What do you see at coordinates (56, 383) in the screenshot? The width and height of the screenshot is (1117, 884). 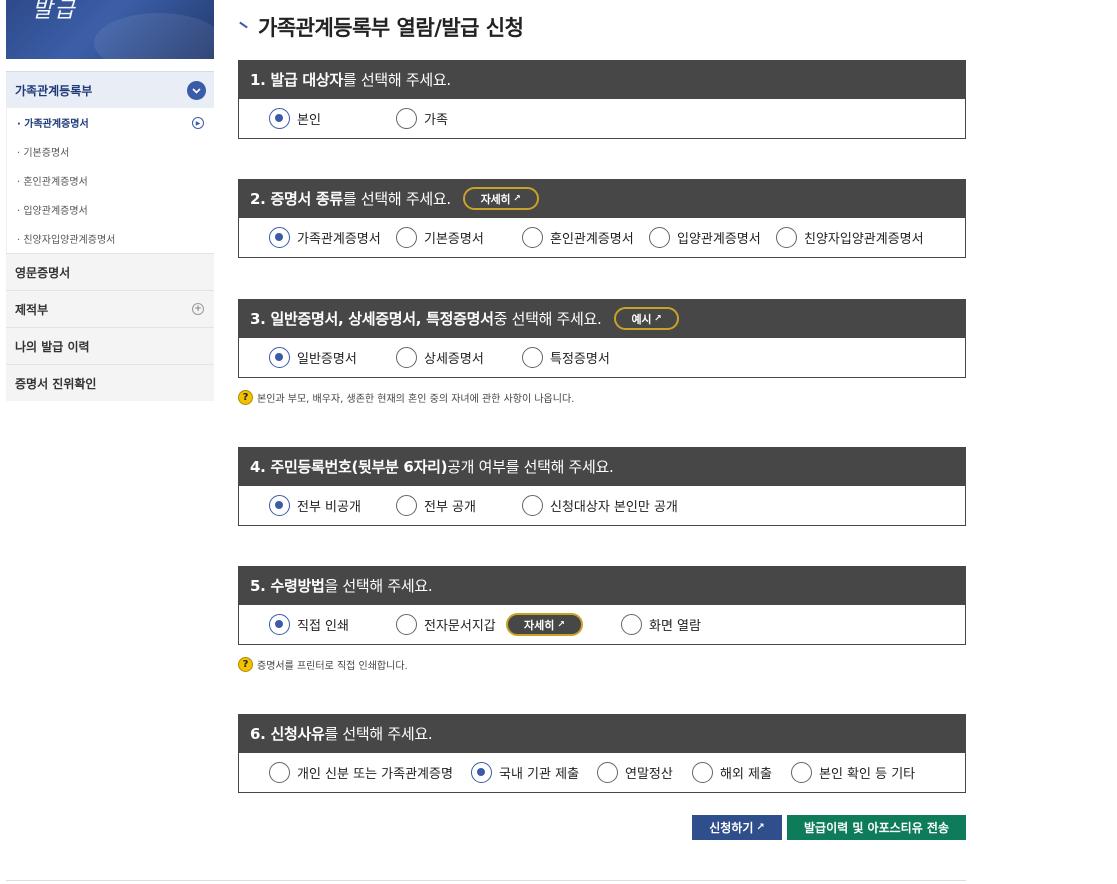 I see `sidebar-item-label: 증명서 진위확인` at bounding box center [56, 383].